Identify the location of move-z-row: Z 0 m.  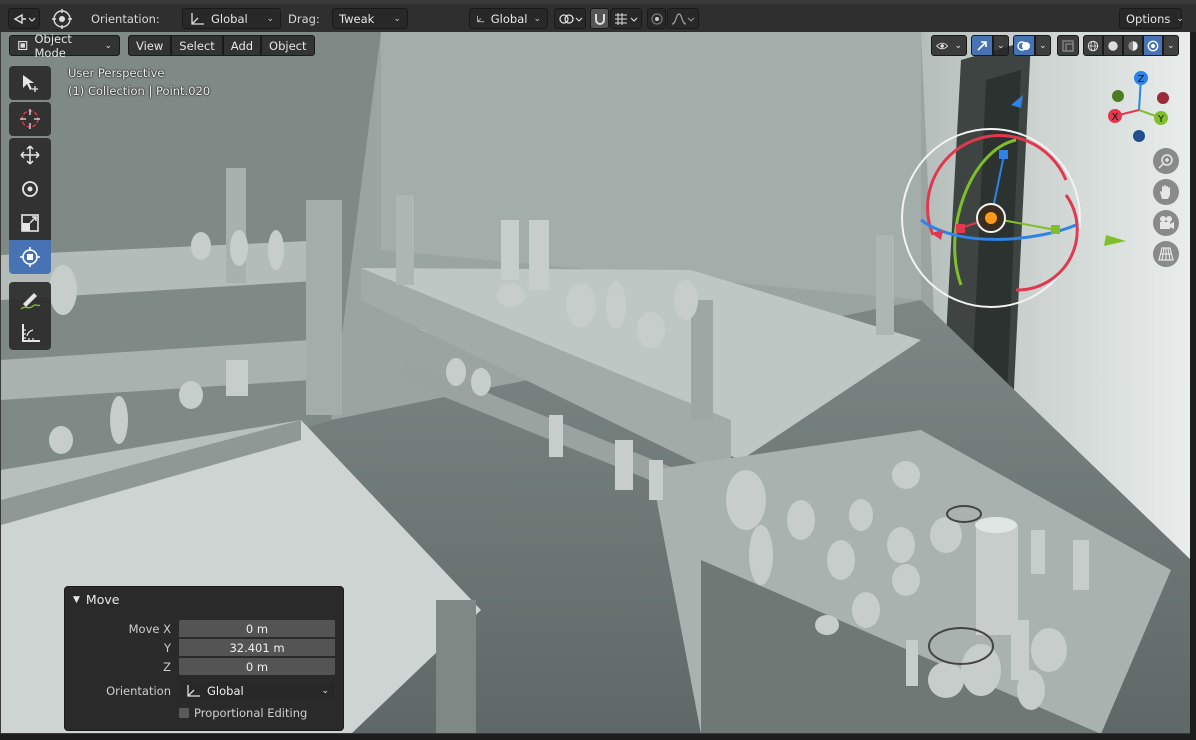
(205, 666).